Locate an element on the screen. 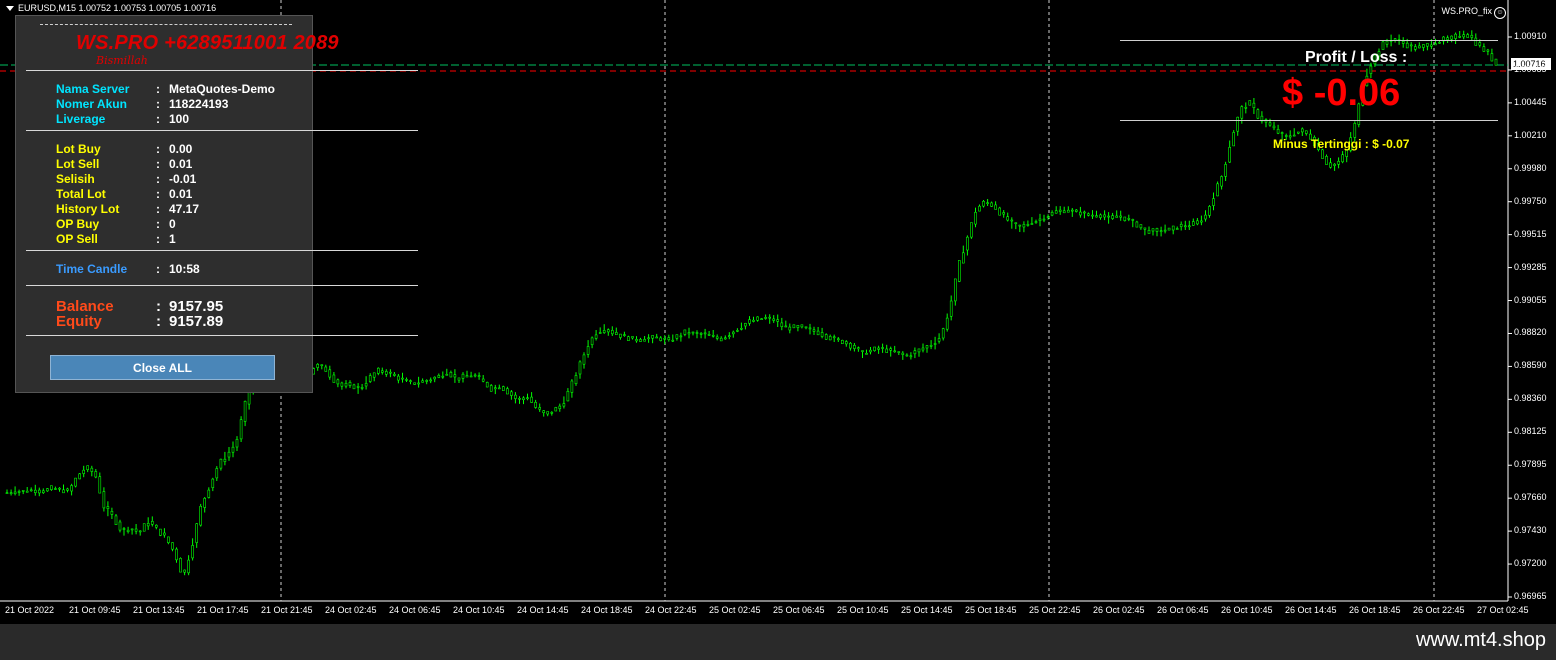  time-axis-label: 24 Oct 18:45 is located at coordinates (607, 610).